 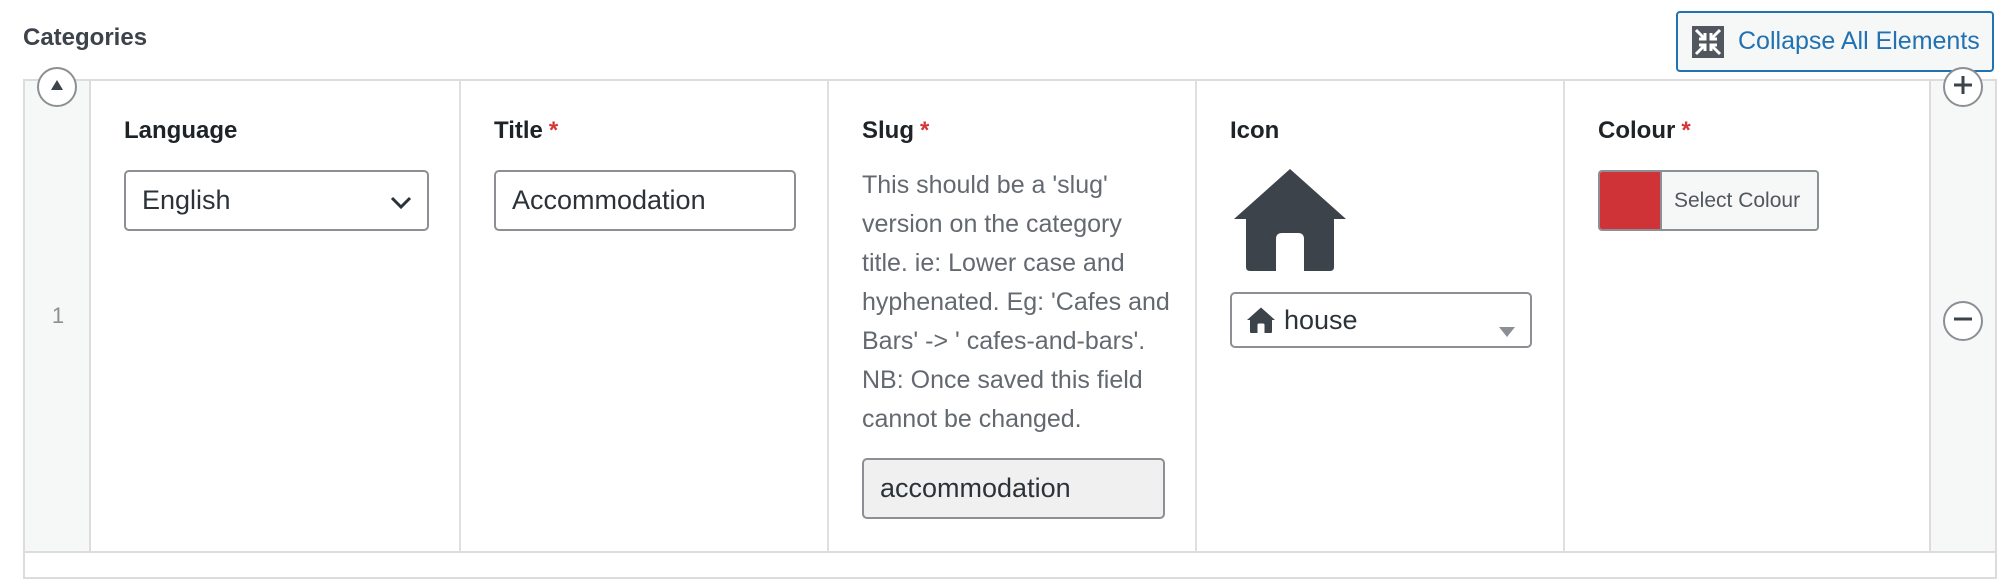 What do you see at coordinates (1631, 200) in the screenshot?
I see `colour-swatch` at bounding box center [1631, 200].